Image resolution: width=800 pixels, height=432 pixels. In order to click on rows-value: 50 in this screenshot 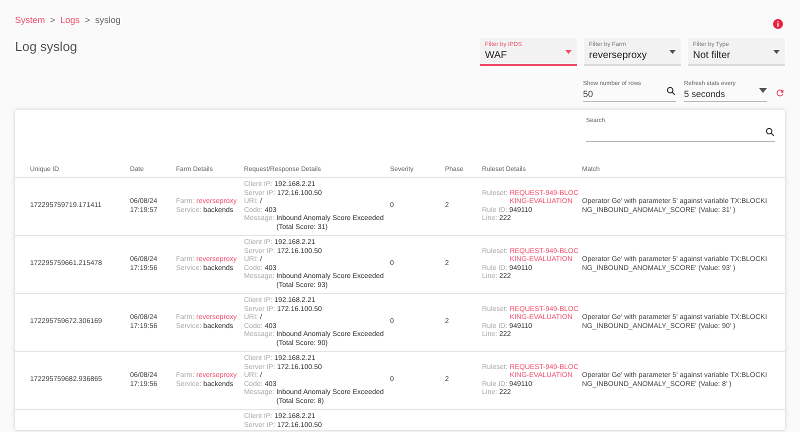, I will do `click(588, 94)`.